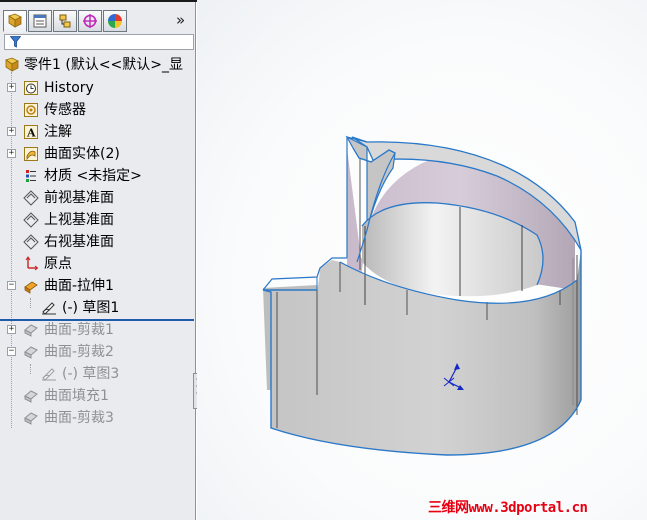  What do you see at coordinates (31, 154) in the screenshot?
I see `surface-bodies-icon` at bounding box center [31, 154].